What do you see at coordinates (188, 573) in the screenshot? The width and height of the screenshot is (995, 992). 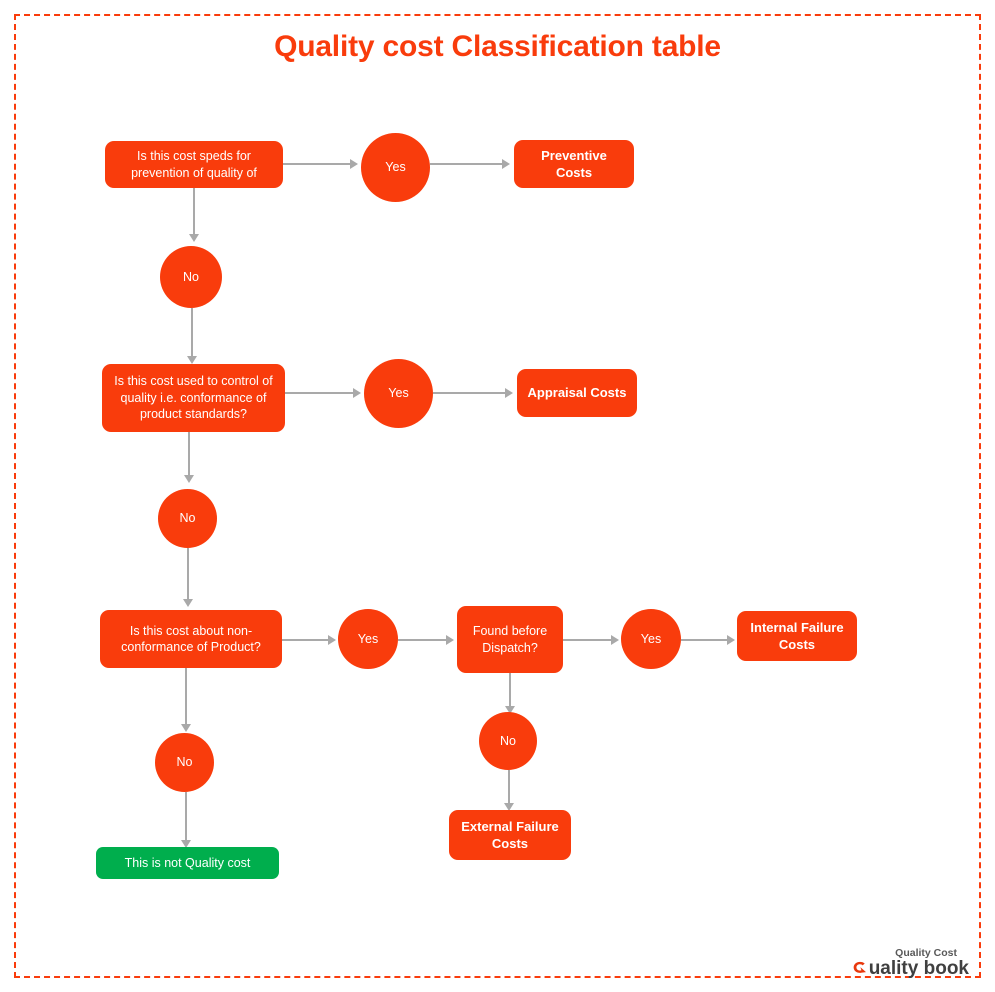 I see `connector-no2-to-d3` at bounding box center [188, 573].